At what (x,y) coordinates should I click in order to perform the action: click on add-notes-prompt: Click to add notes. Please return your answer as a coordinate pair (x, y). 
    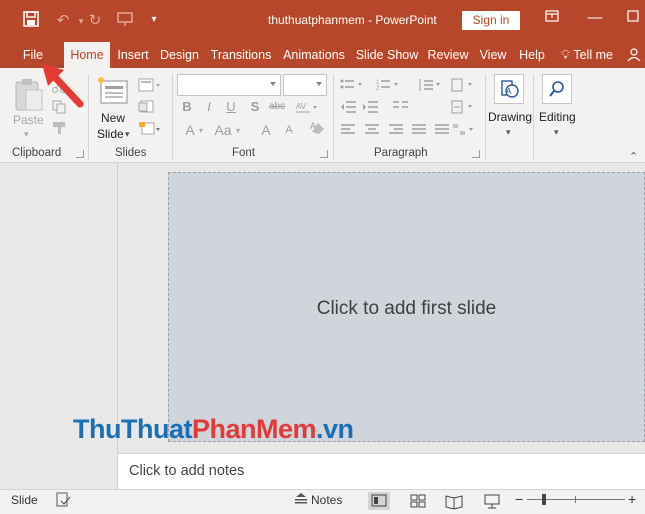
    Looking at the image, I should click on (186, 471).